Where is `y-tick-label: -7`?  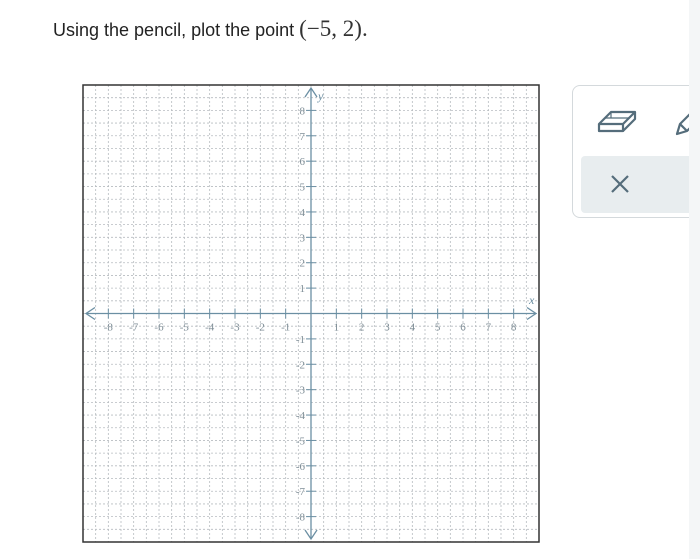 y-tick-label: -7 is located at coordinates (301, 492).